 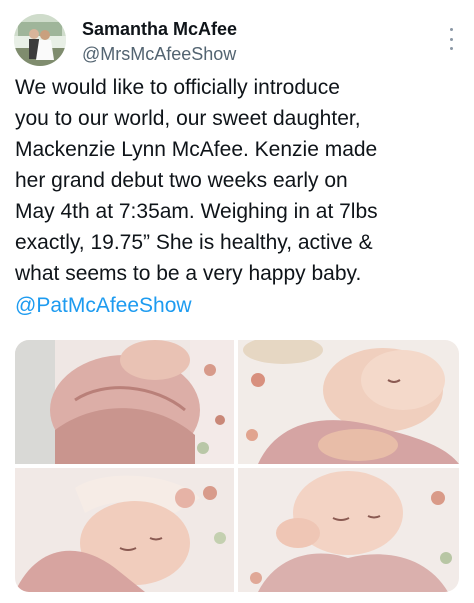 What do you see at coordinates (159, 54) in the screenshot?
I see `author-handle: @MrsMcAfeeShow` at bounding box center [159, 54].